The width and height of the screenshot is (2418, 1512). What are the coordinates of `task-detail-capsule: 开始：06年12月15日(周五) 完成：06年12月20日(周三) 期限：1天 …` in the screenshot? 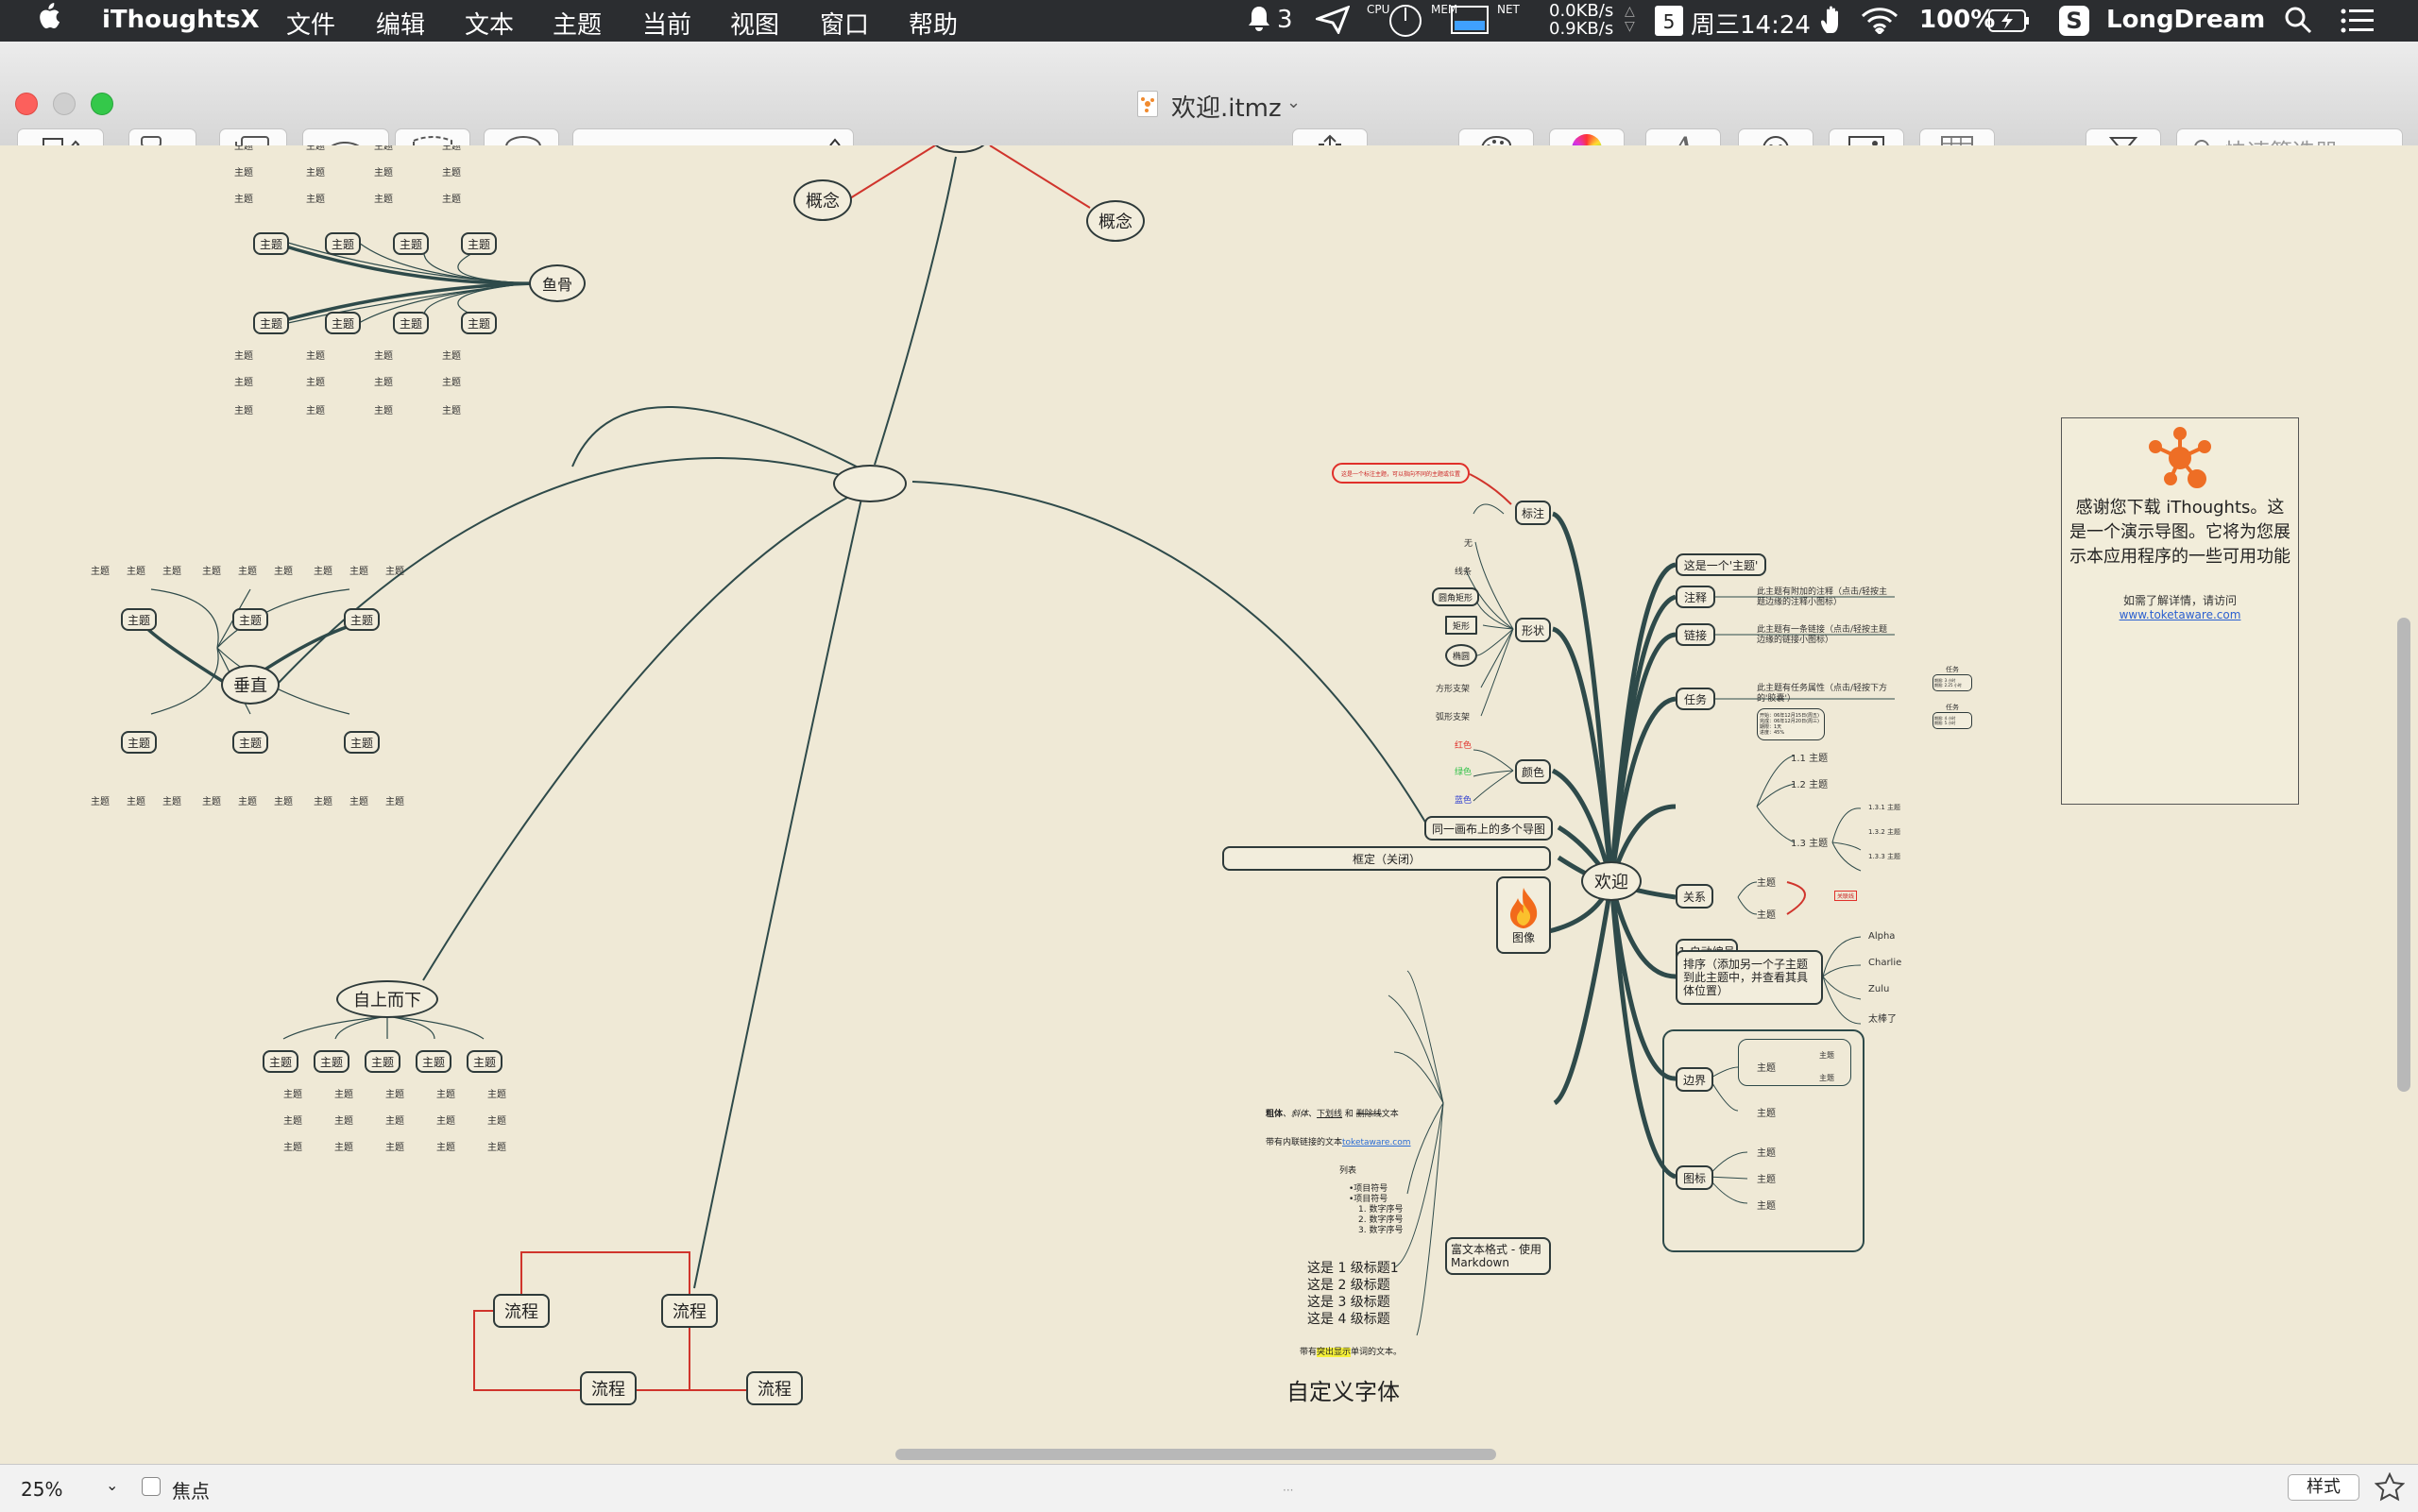 It's located at (1791, 724).